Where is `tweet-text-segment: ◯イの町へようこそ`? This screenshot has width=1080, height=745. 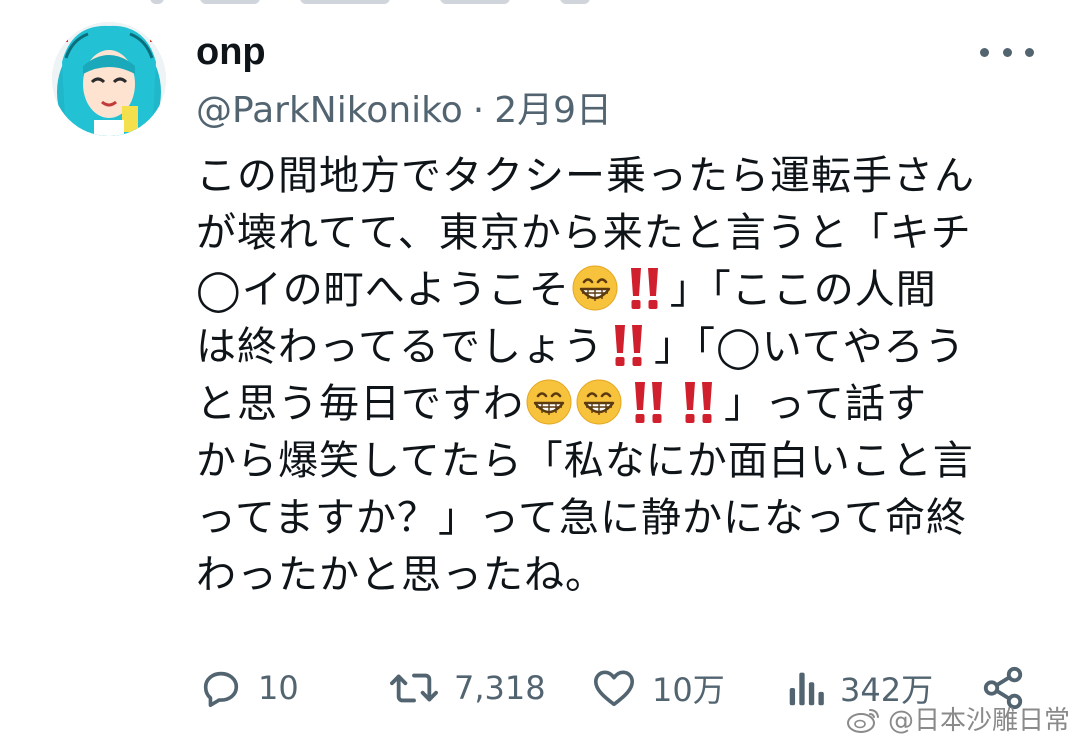 tweet-text-segment: ◯イの町へようこそ is located at coordinates (383, 290).